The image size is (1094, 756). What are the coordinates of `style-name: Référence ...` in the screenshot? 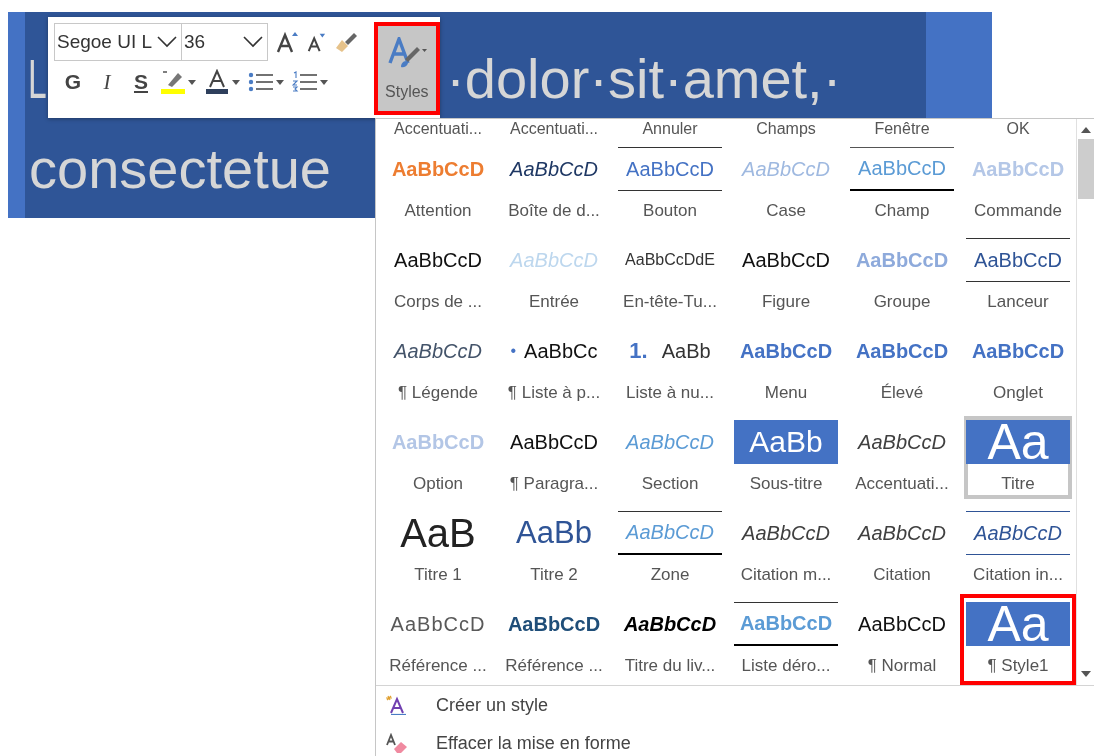 It's located at (554, 666).